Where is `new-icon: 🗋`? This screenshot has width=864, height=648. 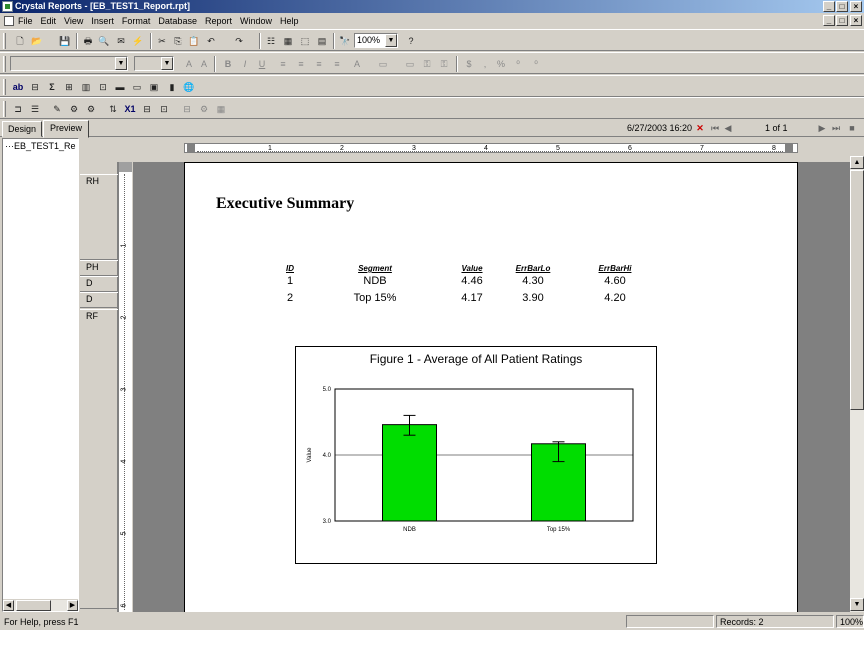 new-icon: 🗋 is located at coordinates (20, 41).